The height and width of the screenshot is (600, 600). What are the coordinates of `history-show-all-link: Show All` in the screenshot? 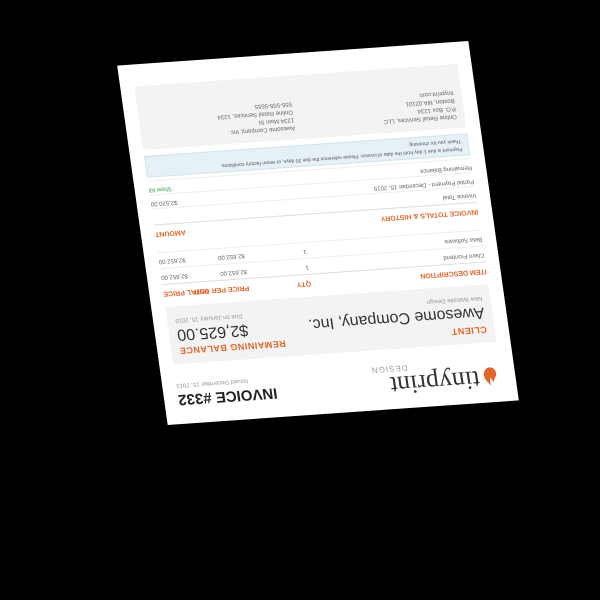 It's located at (160, 189).